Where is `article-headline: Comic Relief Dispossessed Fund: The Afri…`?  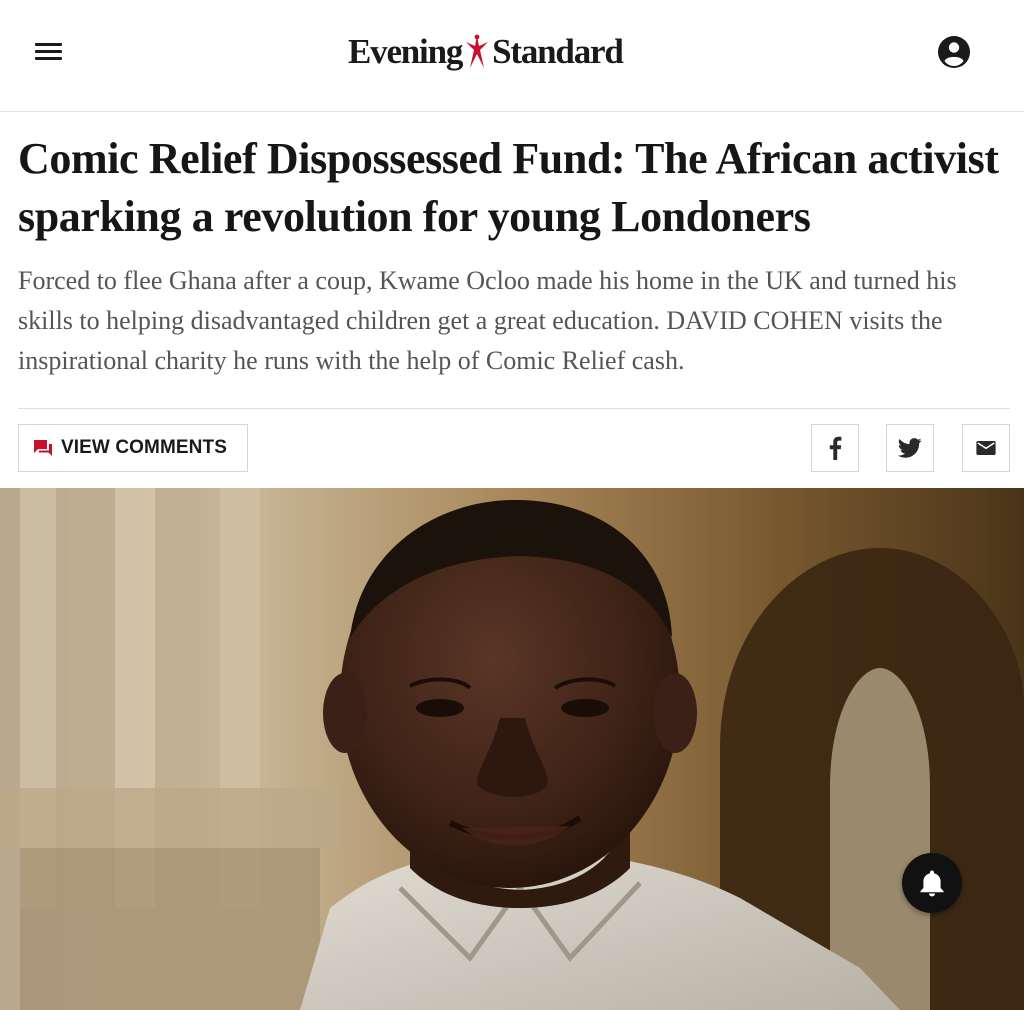 article-headline: Comic Relief Dispossessed Fund: The Afri… is located at coordinates (508, 187).